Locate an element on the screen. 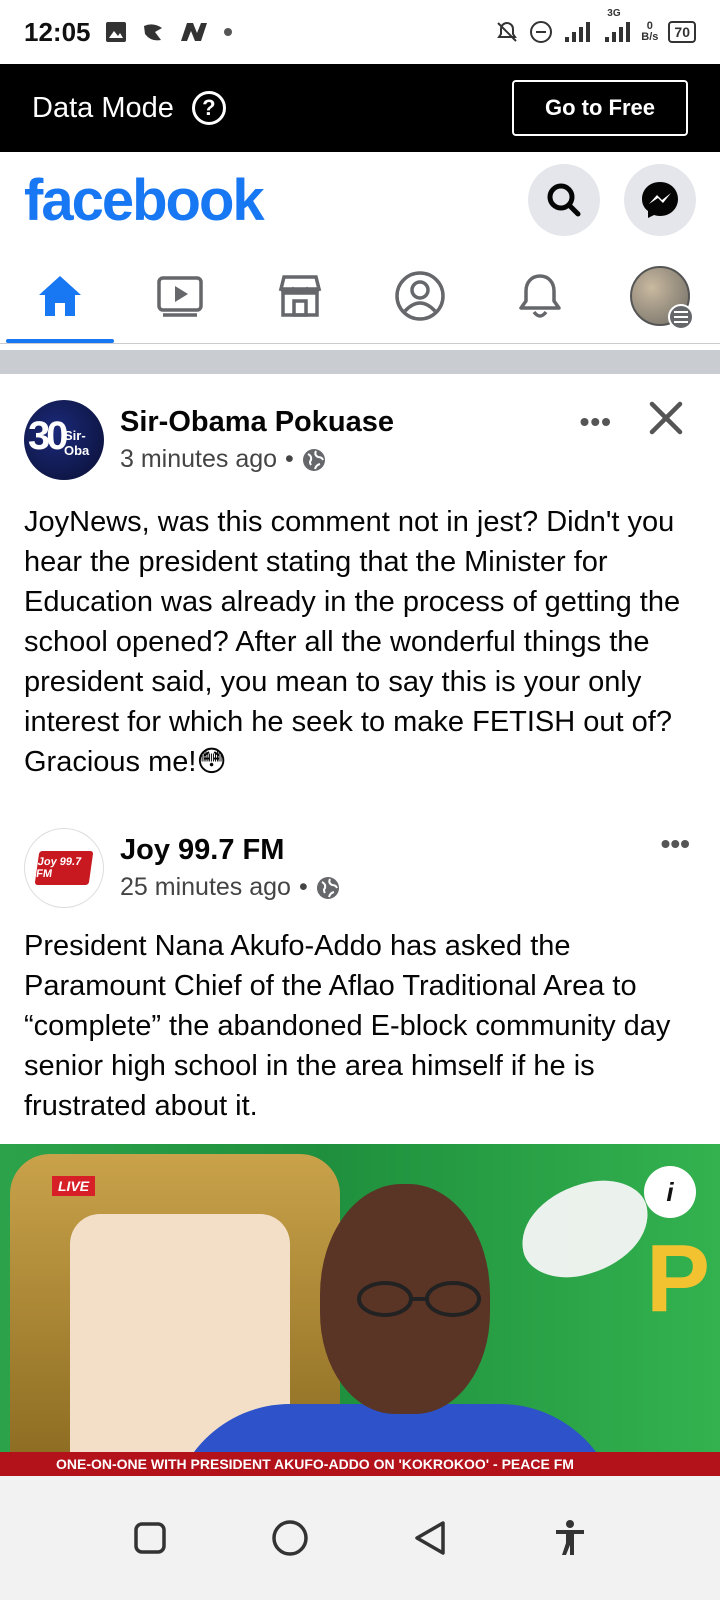 Image resolution: width=720 pixels, height=1600 pixels. tab-home is located at coordinates (60, 295).